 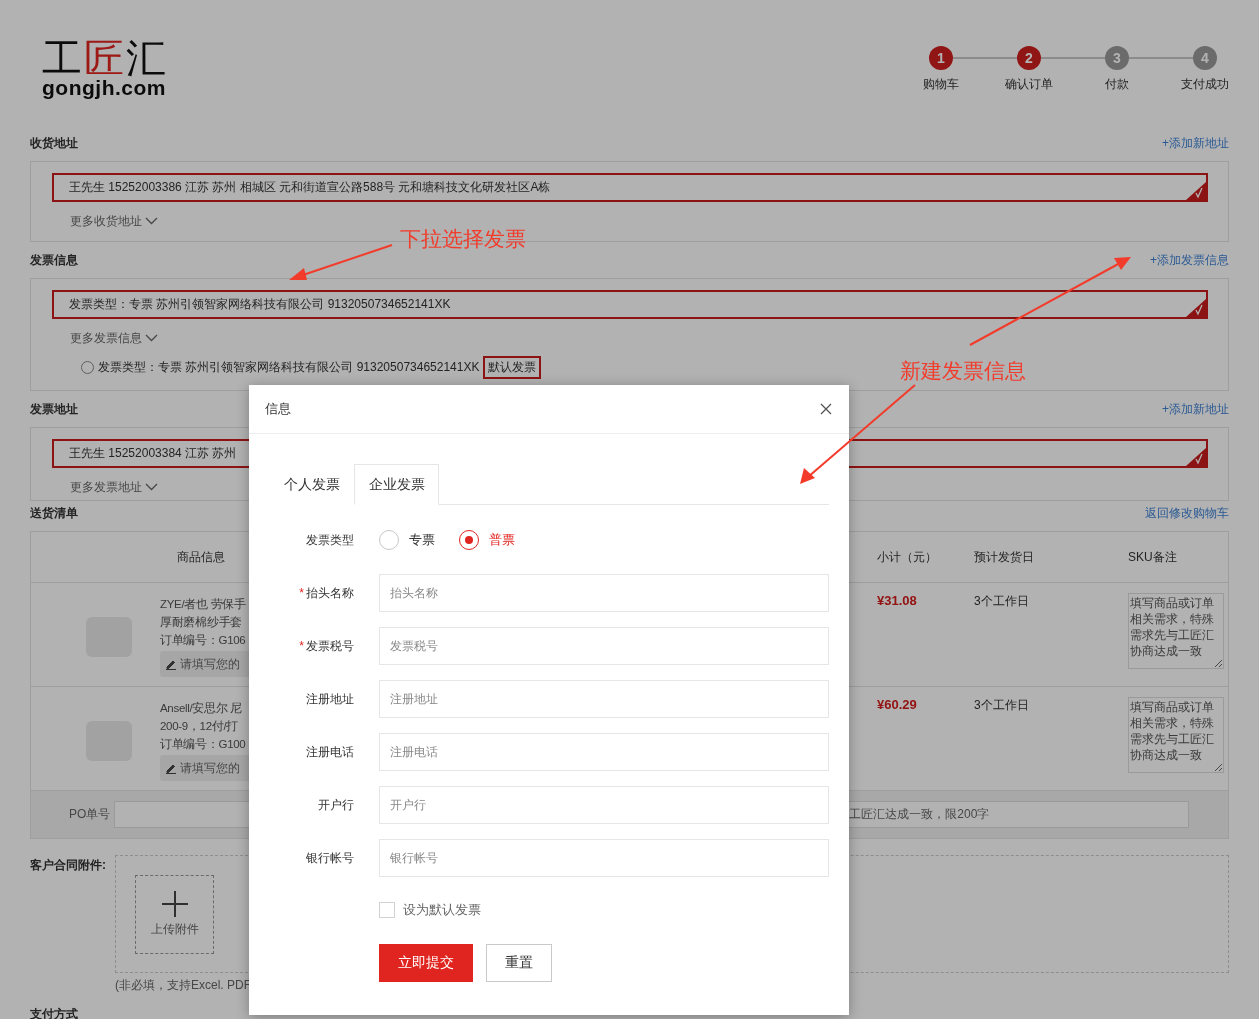 What do you see at coordinates (387, 910) in the screenshot?
I see `checkbox` at bounding box center [387, 910].